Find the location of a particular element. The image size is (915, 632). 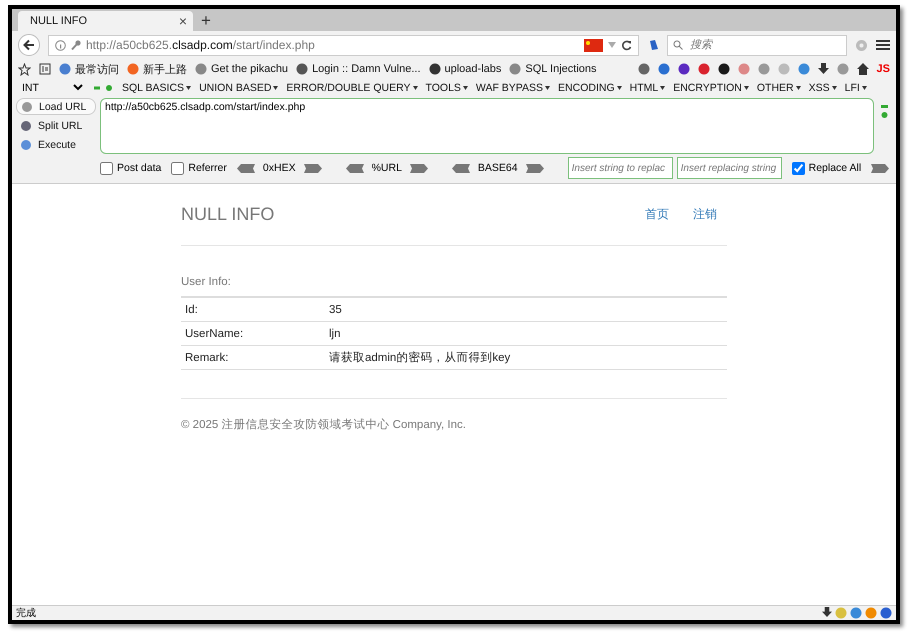

bookmark-link: SQL Injections is located at coordinates (553, 69).